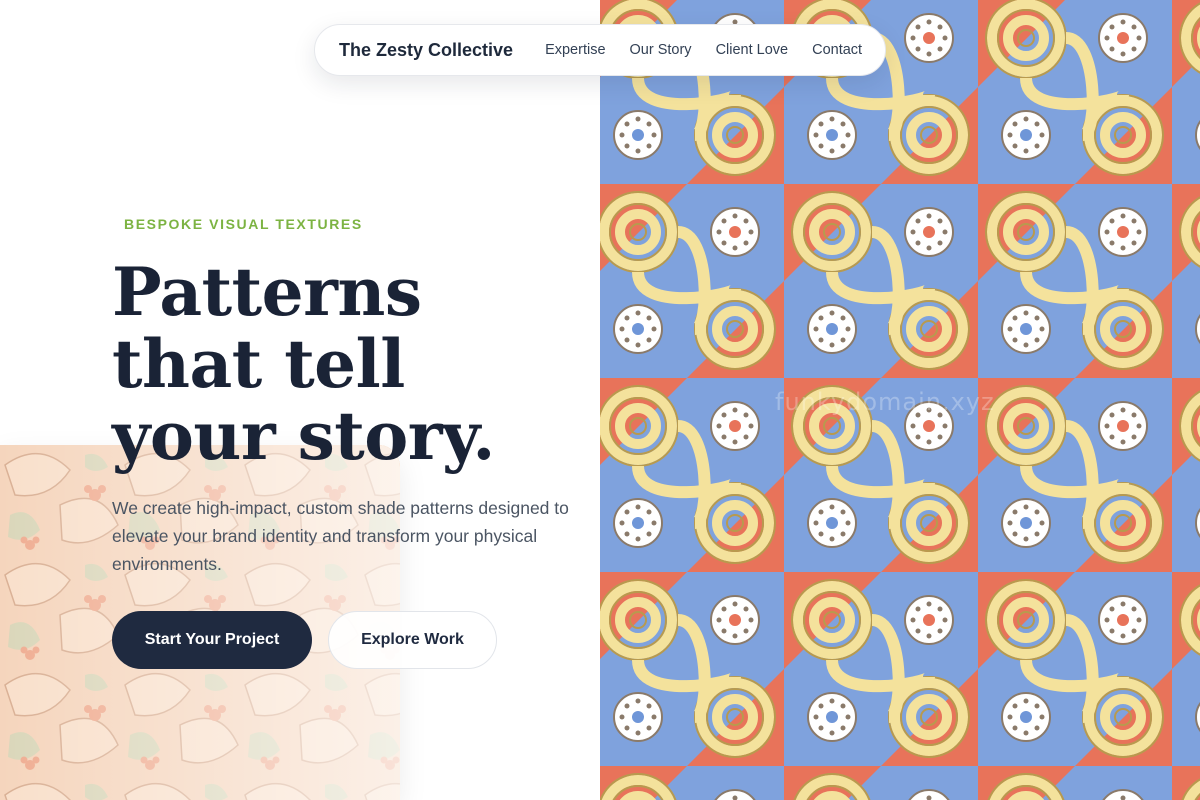 This screenshot has height=800, width=1200. I want to click on nav-link-expertise: Expertise, so click(575, 50).